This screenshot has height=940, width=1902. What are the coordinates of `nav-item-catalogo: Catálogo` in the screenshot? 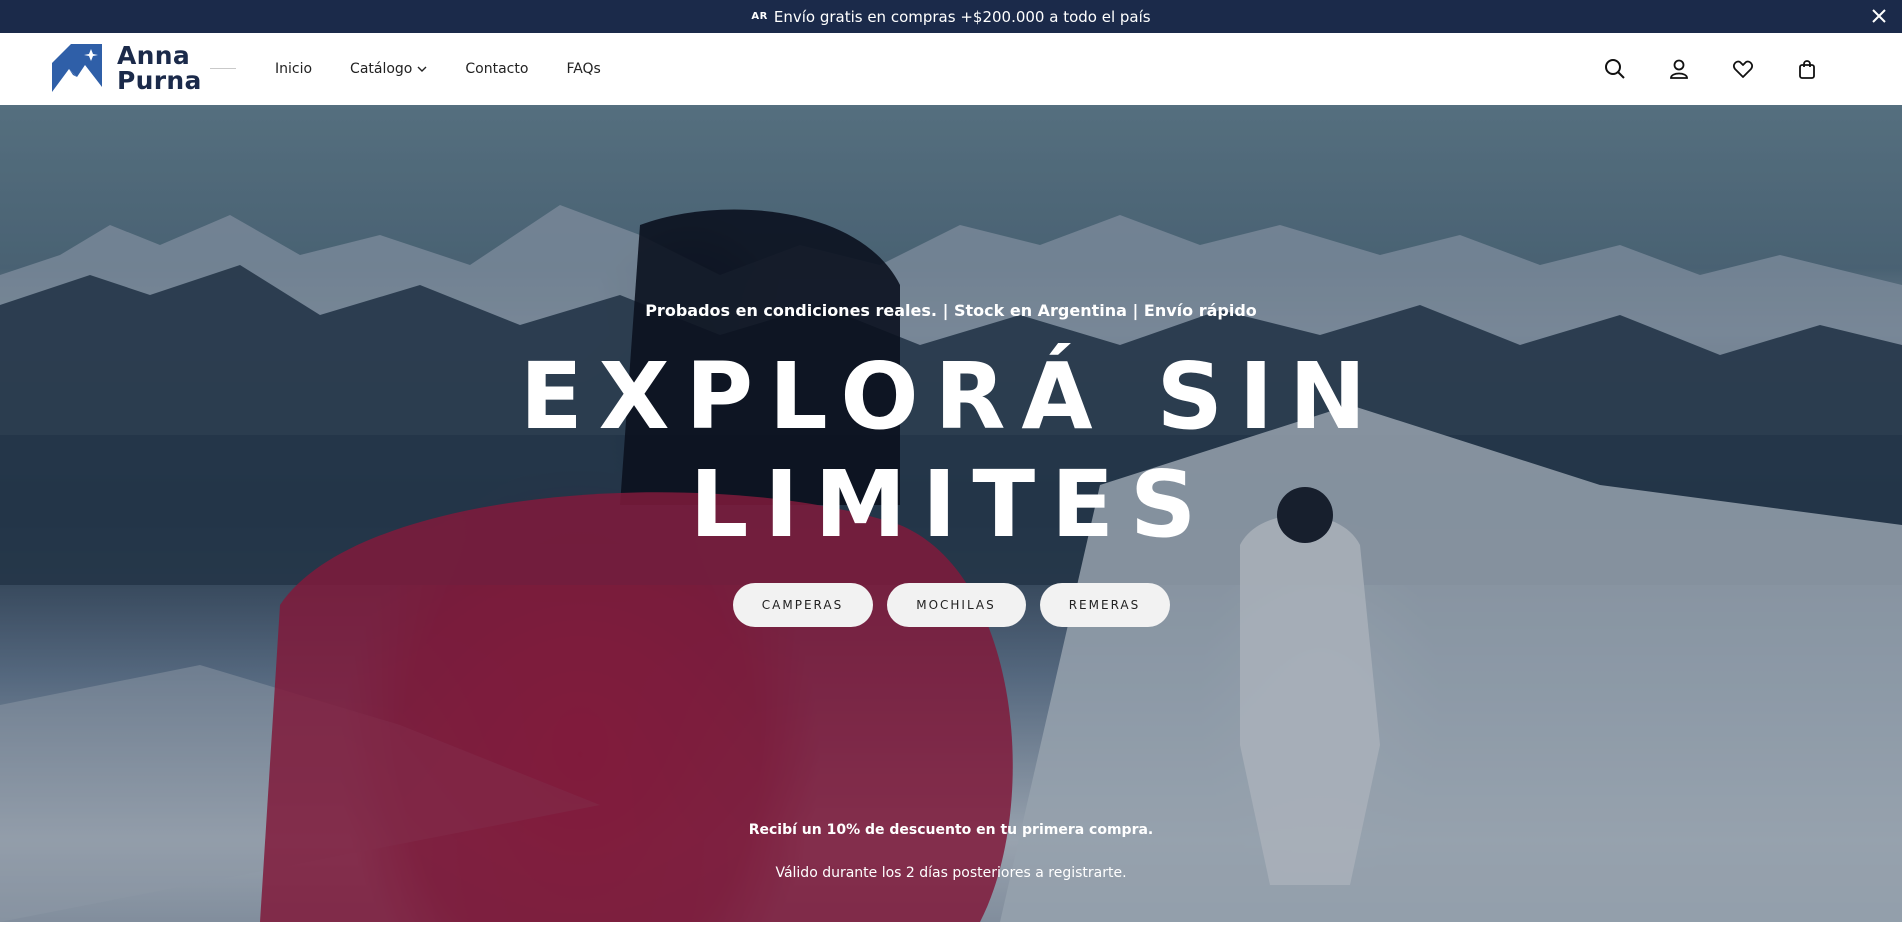 It's located at (388, 69).